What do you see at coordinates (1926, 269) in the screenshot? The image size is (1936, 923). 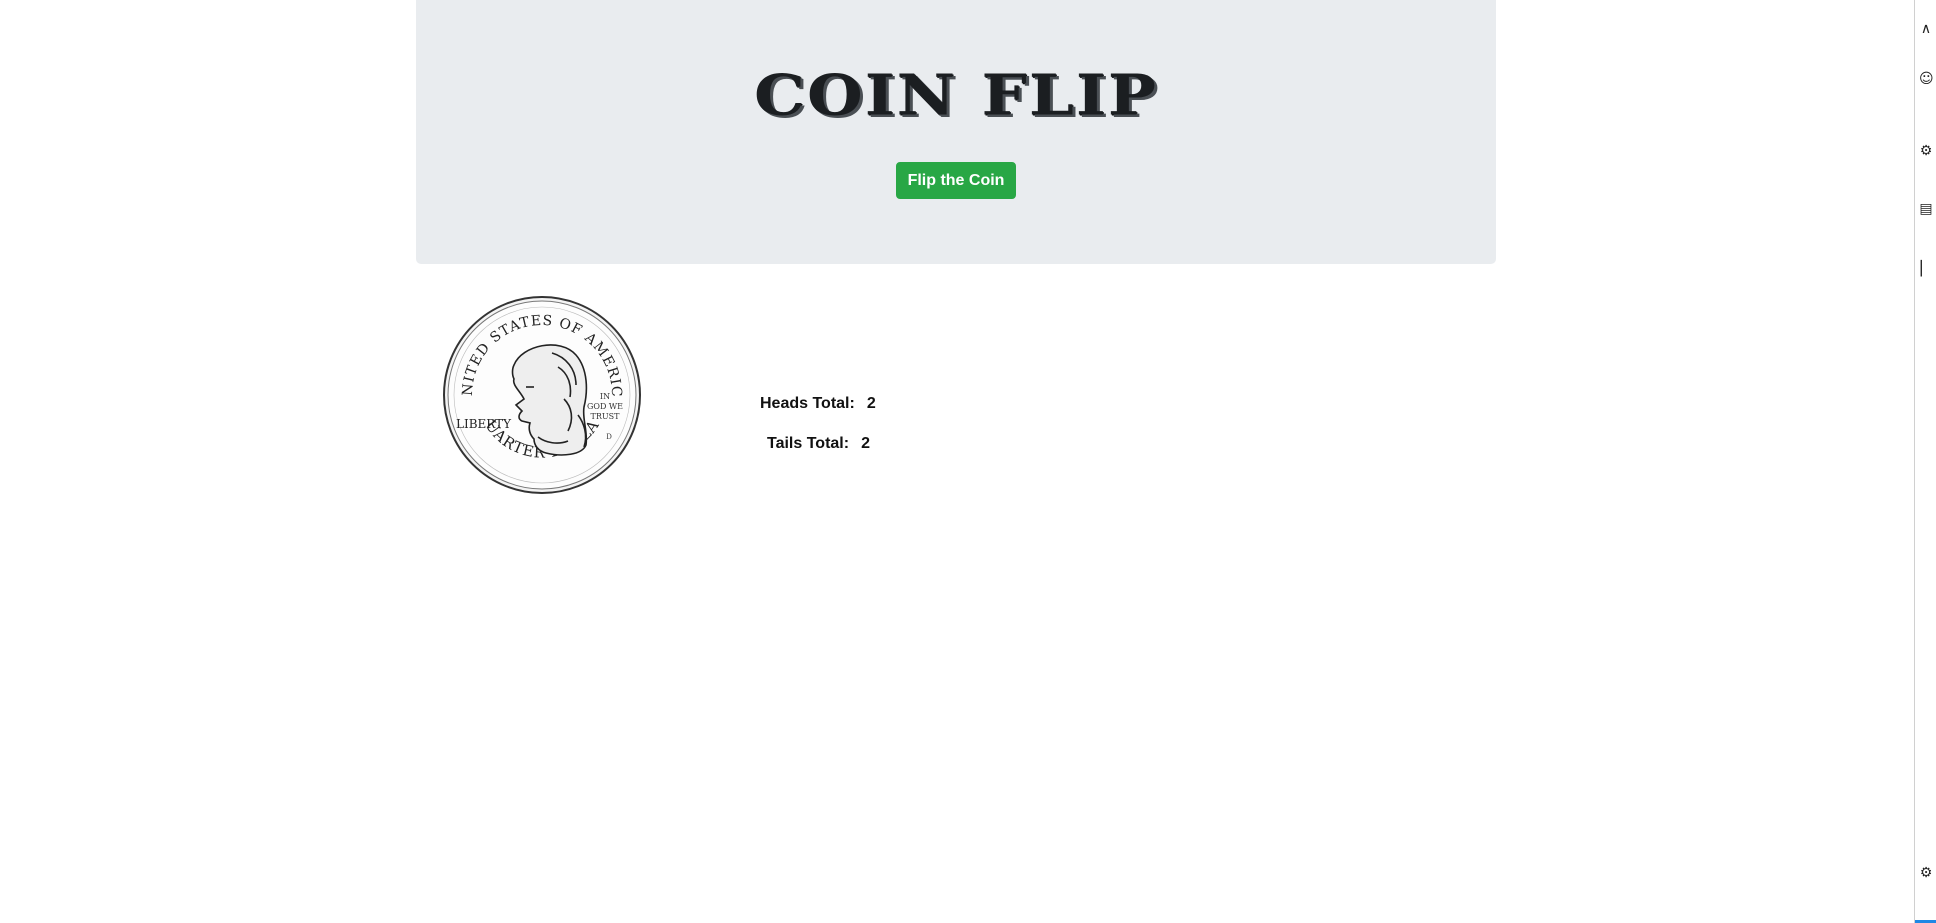 I see `panel-icon: ▏` at bounding box center [1926, 269].